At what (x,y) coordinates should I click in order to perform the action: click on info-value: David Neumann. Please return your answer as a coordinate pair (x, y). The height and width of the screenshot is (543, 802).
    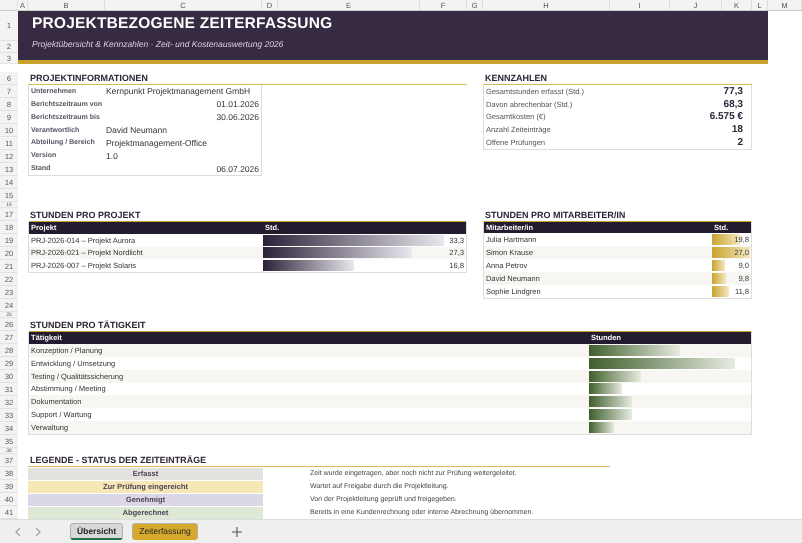
    Looking at the image, I should click on (137, 130).